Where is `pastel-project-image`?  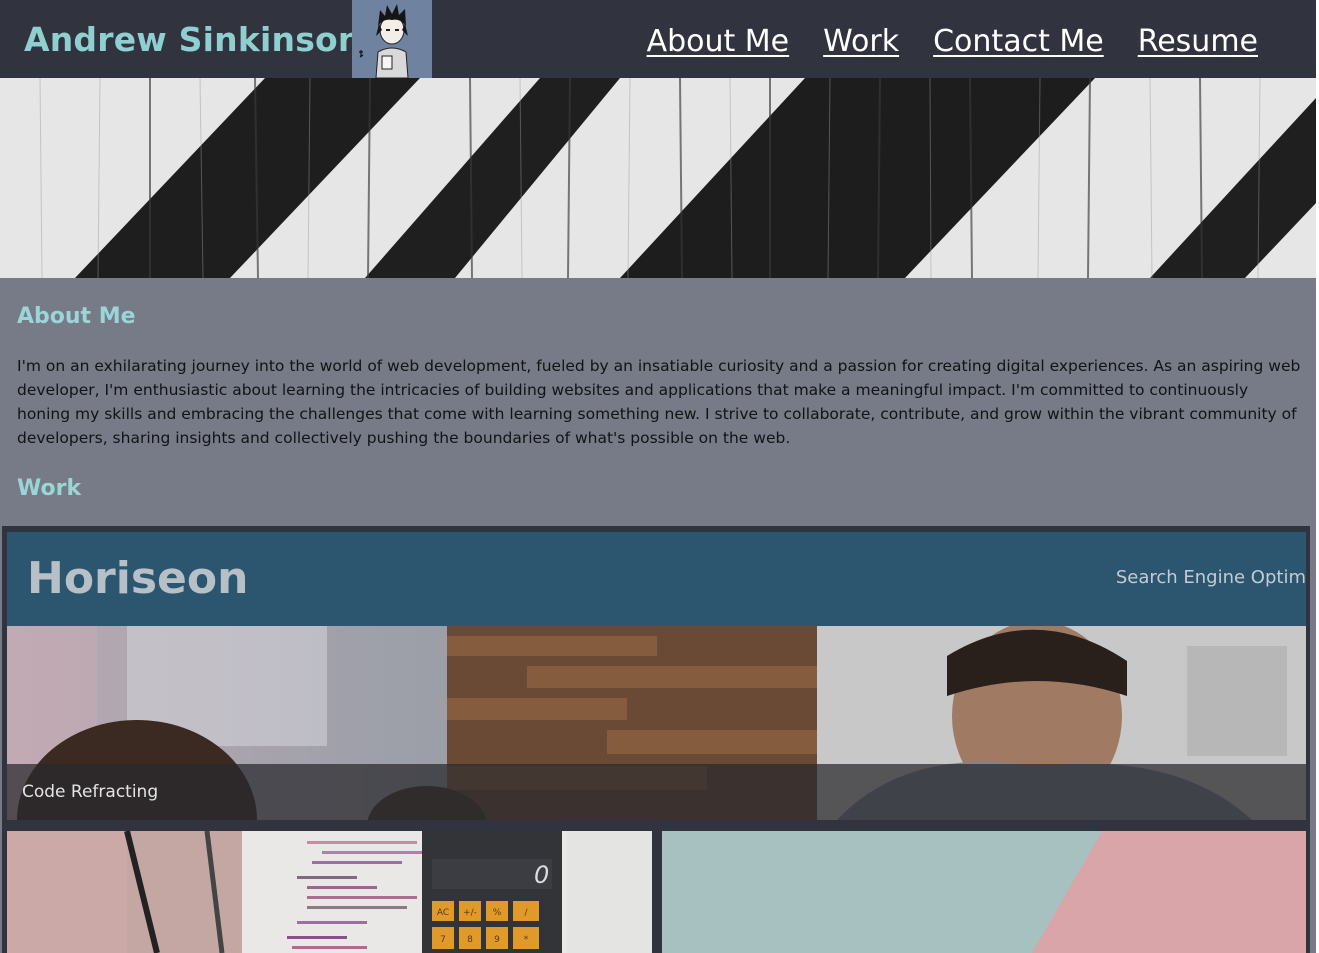
pastel-project-image is located at coordinates (984, 892).